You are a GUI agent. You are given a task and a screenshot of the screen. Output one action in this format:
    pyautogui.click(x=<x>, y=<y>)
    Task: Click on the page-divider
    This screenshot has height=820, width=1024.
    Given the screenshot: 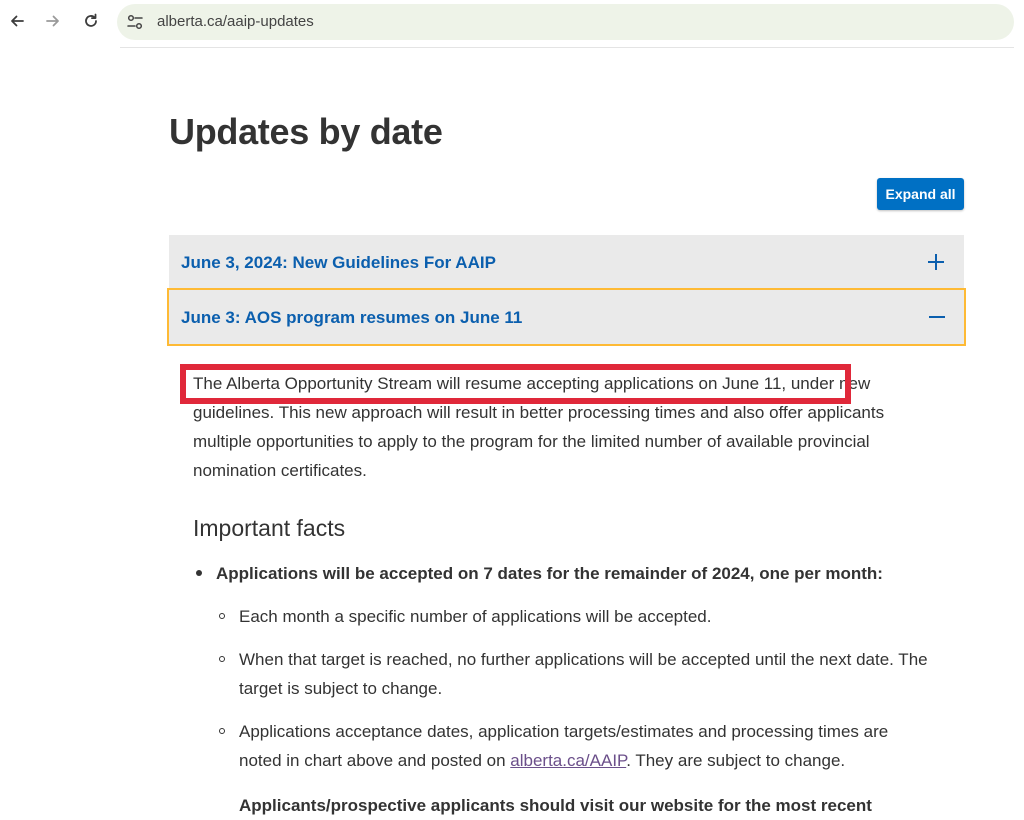 What is the action you would take?
    pyautogui.click(x=567, y=47)
    